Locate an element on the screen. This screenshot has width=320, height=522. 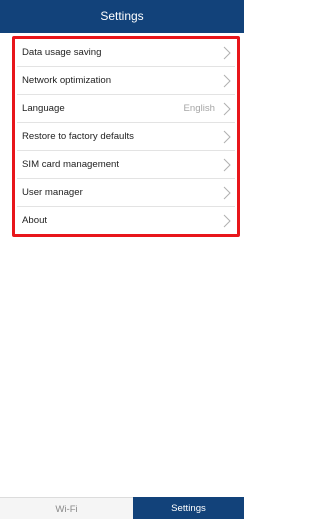
language-value: English is located at coordinates (199, 108).